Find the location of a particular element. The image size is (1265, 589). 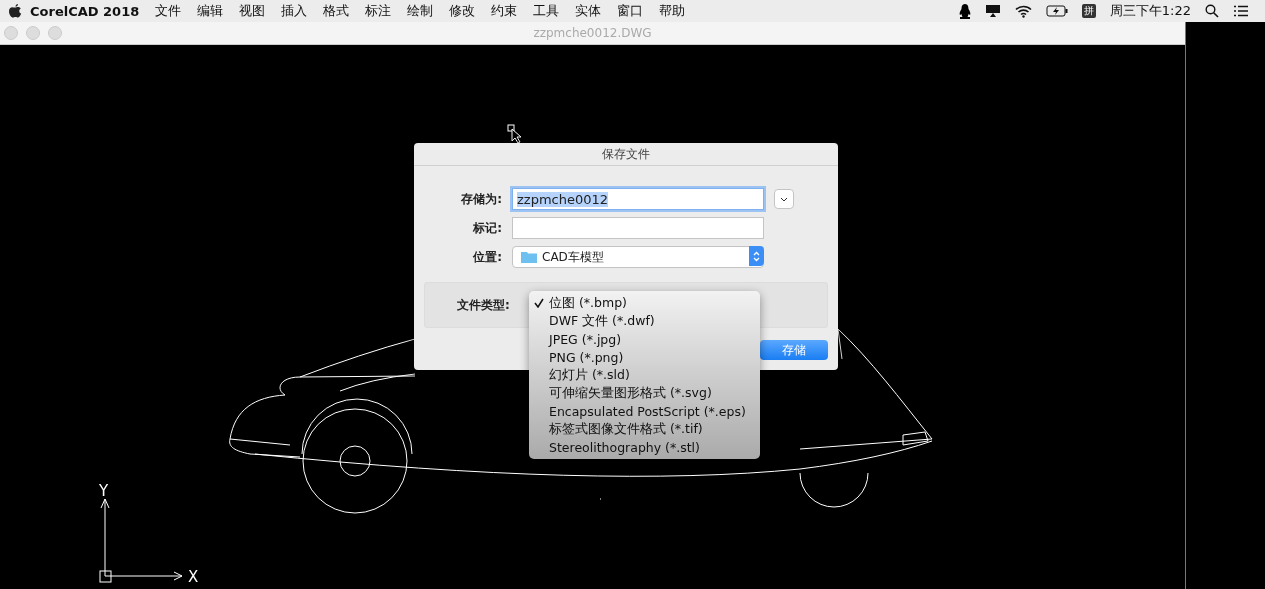

field-label: 存储为: is located at coordinates (481, 199).